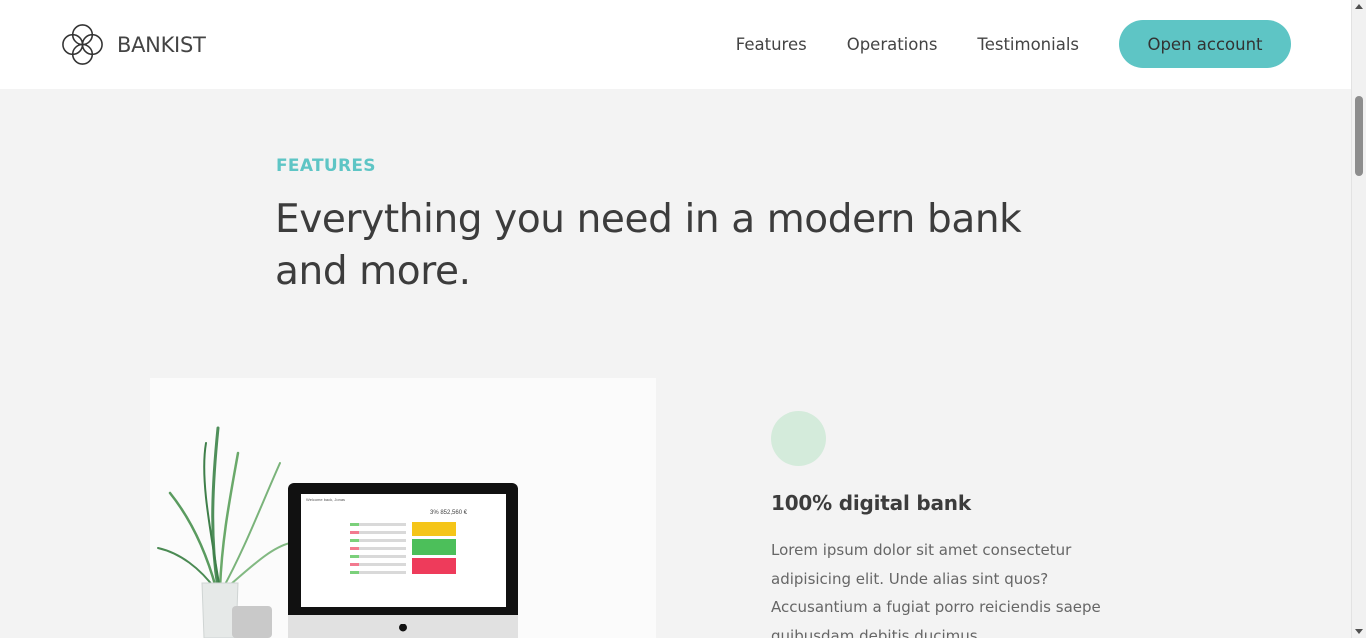 This screenshot has height=638, width=1366. I want to click on digital-bank-icon, so click(798, 438).